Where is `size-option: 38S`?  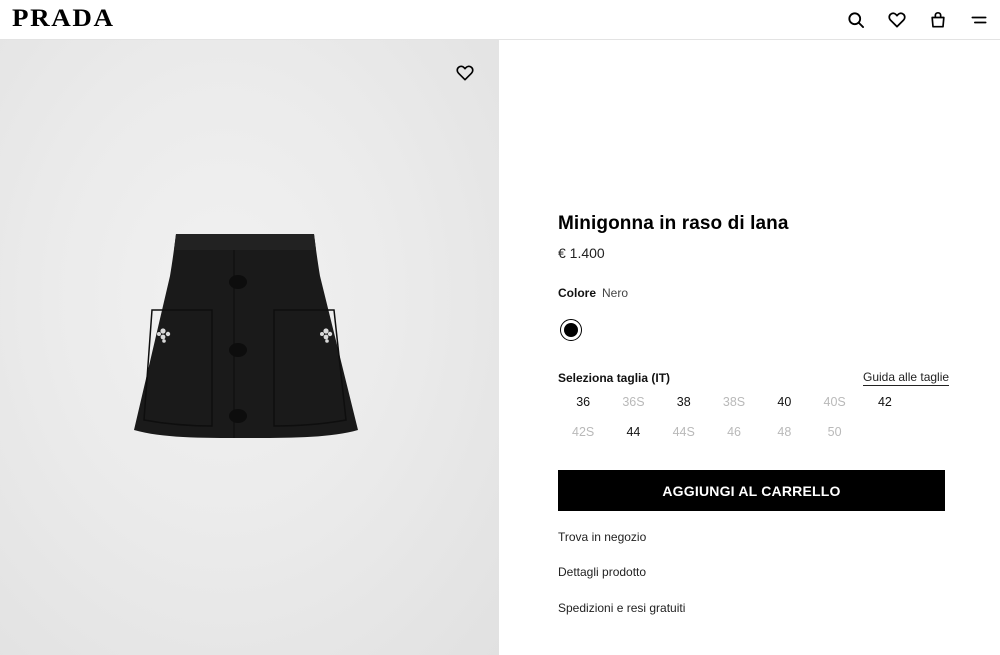 size-option: 38S is located at coordinates (734, 402).